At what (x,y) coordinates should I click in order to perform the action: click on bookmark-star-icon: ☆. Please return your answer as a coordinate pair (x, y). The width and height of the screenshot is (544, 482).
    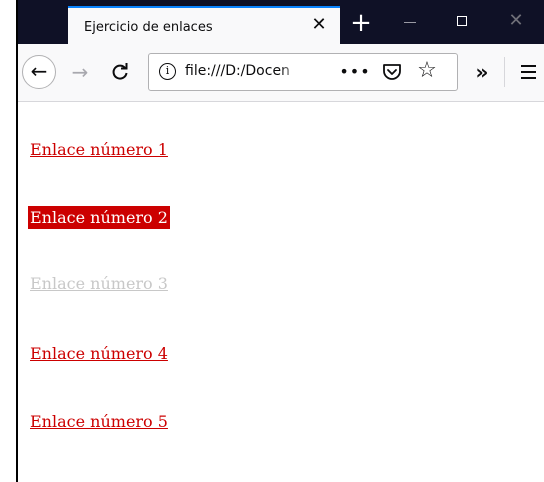
    Looking at the image, I should click on (427, 71).